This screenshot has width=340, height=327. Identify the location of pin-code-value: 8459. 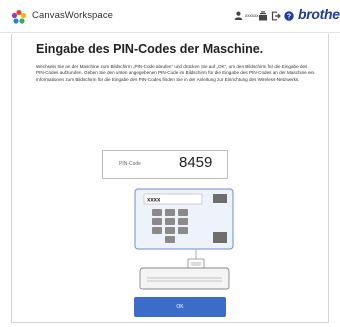
(196, 162).